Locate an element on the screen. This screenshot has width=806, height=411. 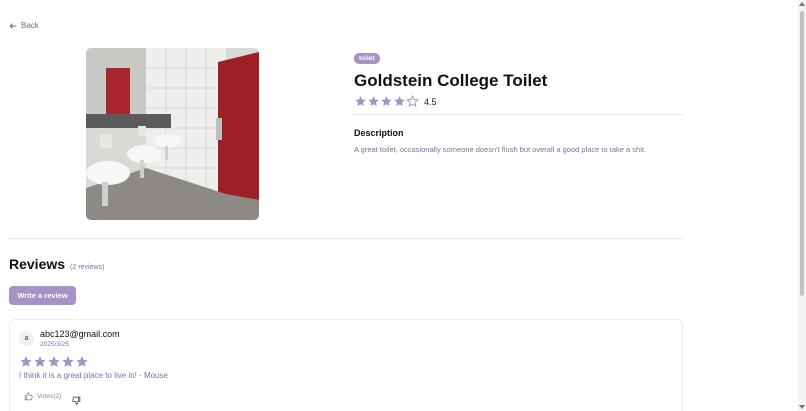
upvote-button: Votes(2) is located at coordinates (42, 396).